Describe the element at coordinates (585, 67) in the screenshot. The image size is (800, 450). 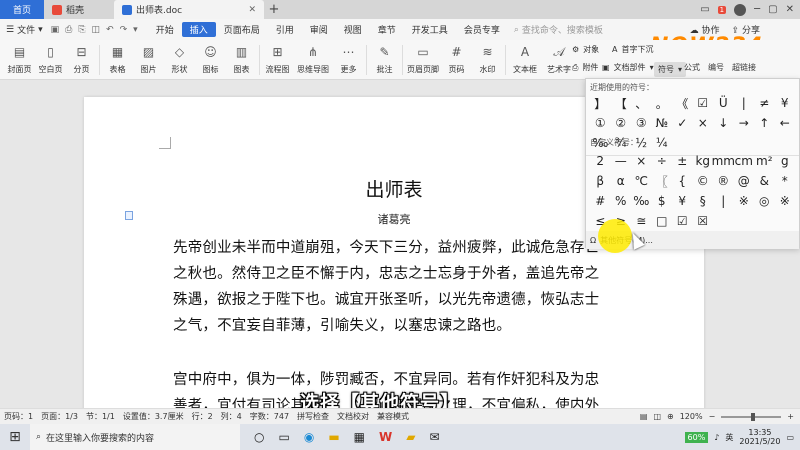
I see `ribbon-attachment: ⎙ 附件` at that location.